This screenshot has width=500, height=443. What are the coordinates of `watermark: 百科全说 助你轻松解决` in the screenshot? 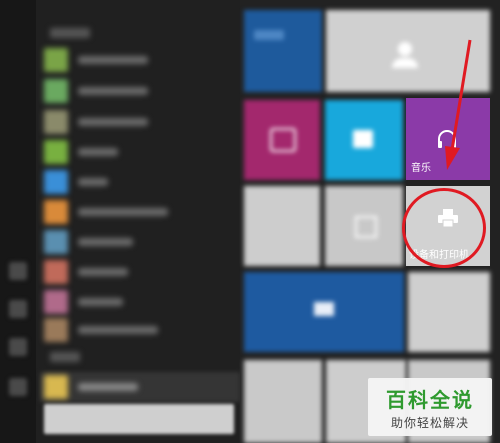 It's located at (430, 407).